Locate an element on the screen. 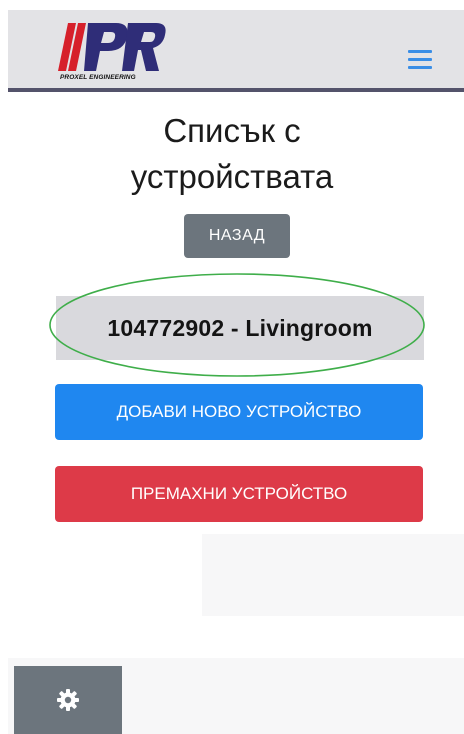 The image size is (464, 734). hamburger-menu-icon is located at coordinates (420, 60).